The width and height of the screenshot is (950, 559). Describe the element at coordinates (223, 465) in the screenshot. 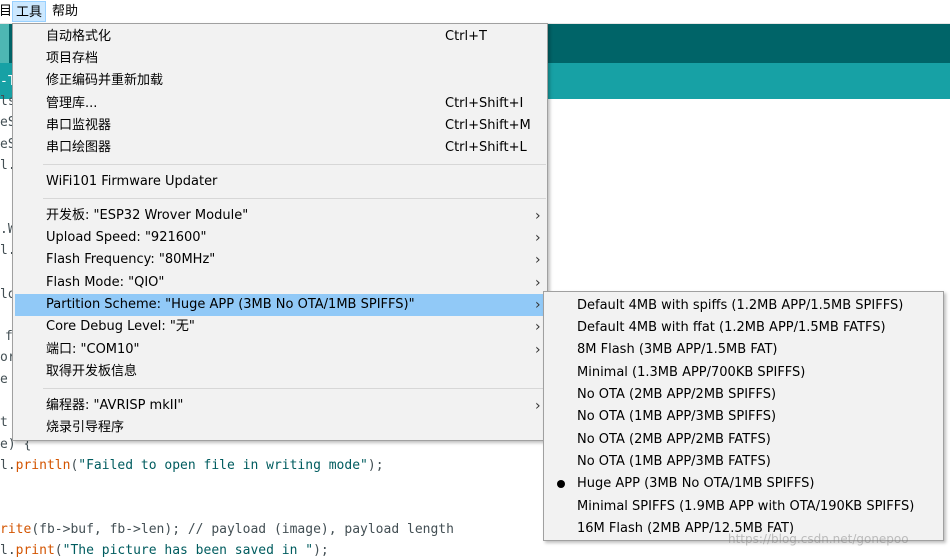

I see `code-string: "Failed to open file in writing mode"` at that location.